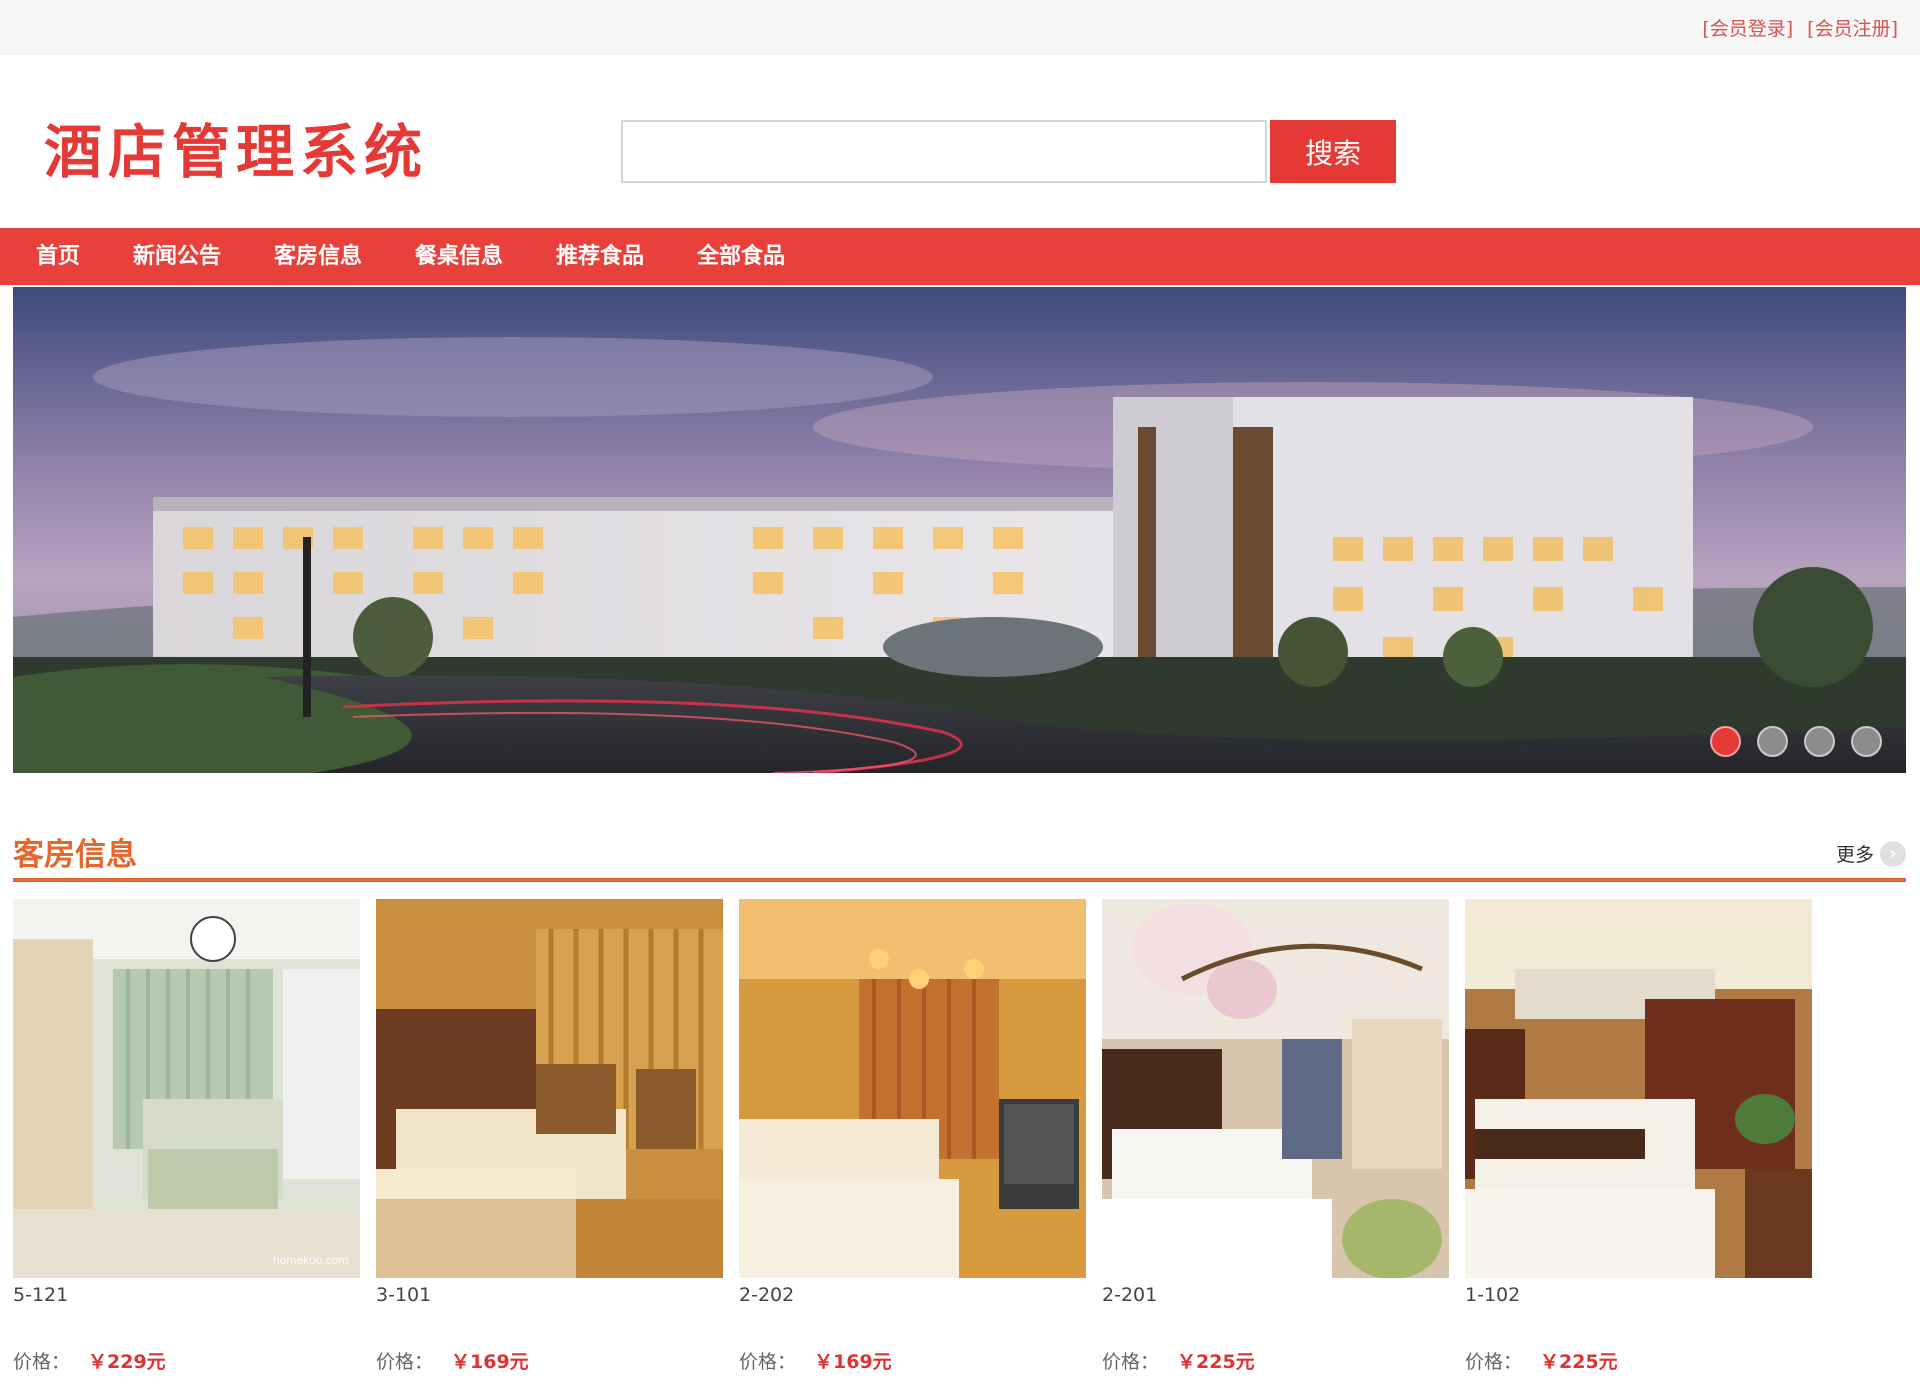  What do you see at coordinates (40, 1295) in the screenshot?
I see `room-name: 5-121` at bounding box center [40, 1295].